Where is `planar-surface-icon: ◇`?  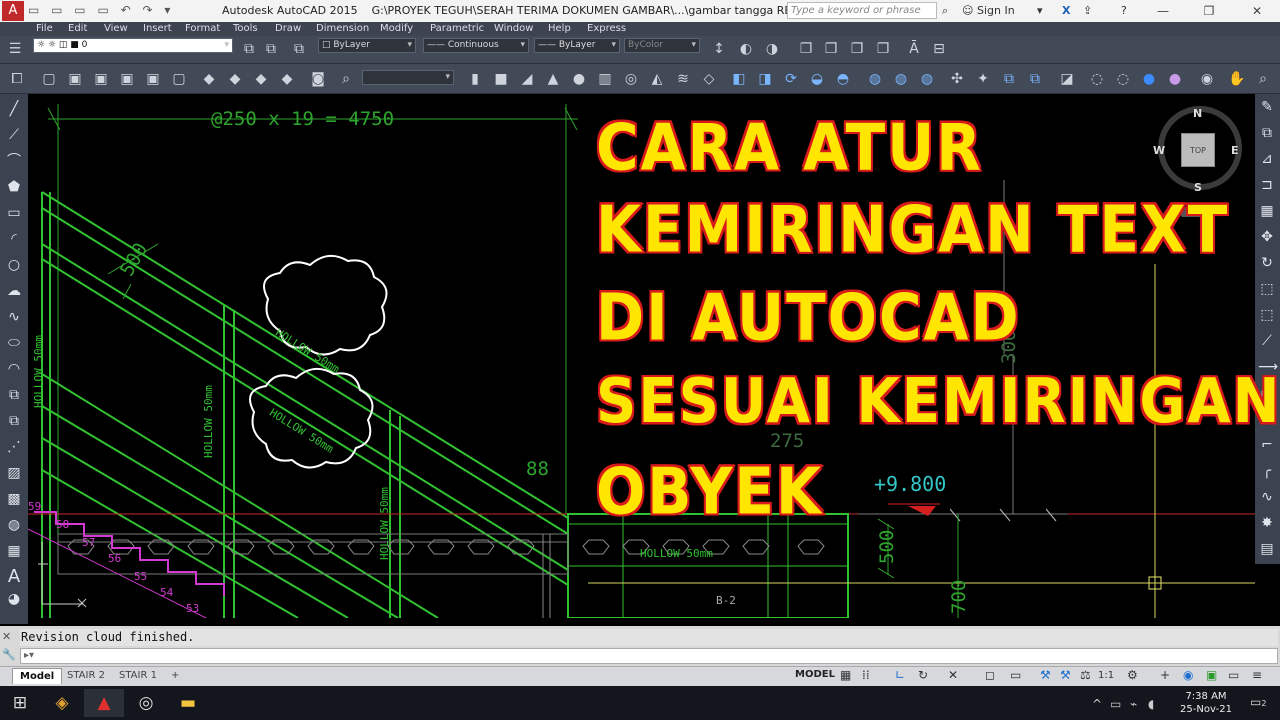
planar-surface-icon: ◇ is located at coordinates (709, 79).